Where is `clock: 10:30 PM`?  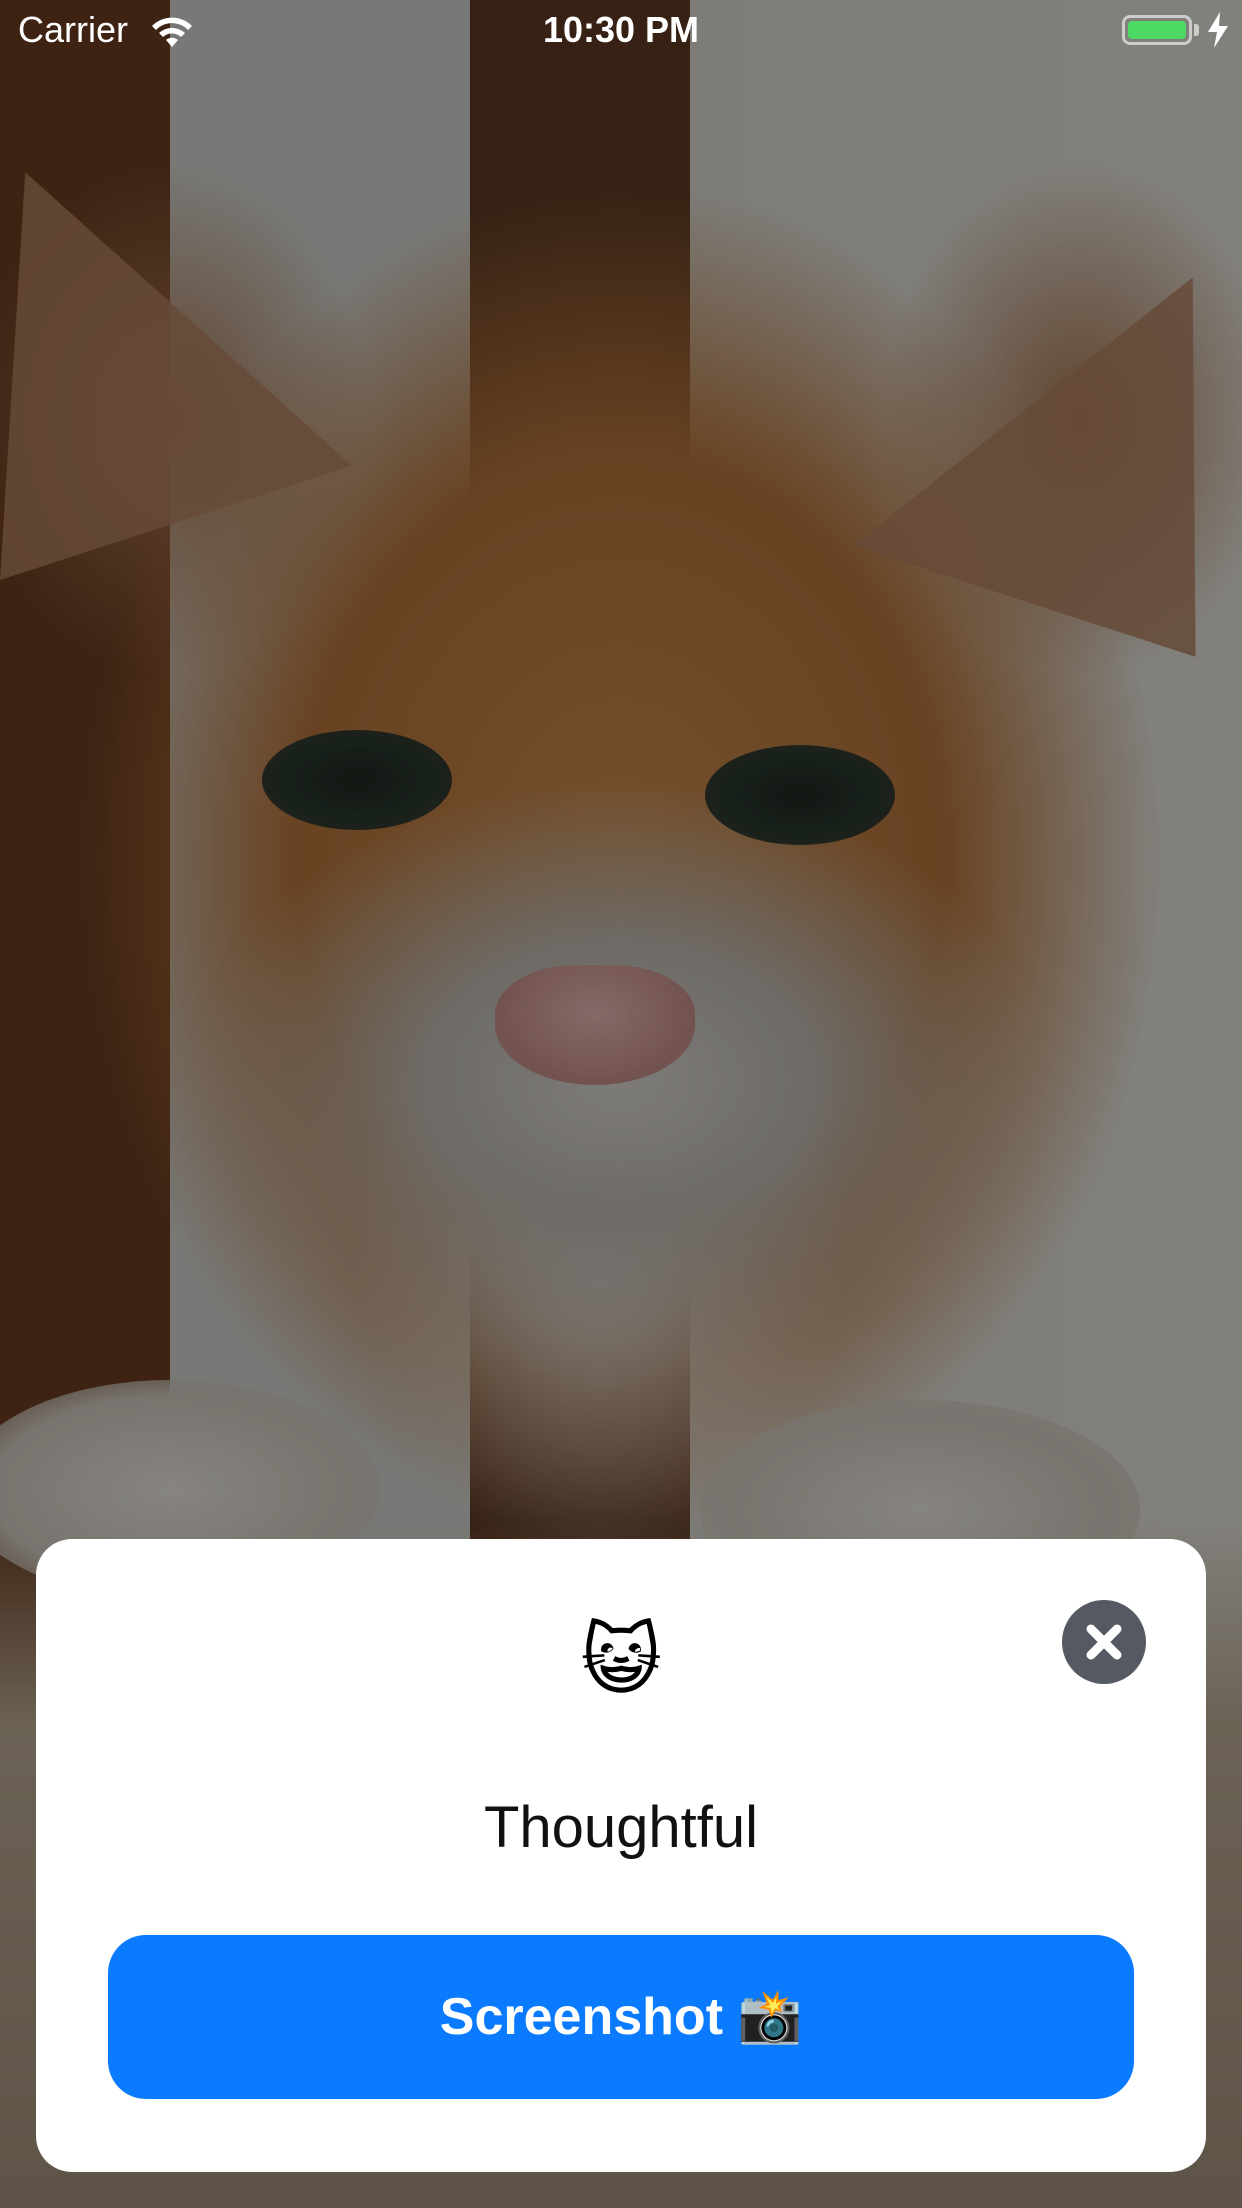 clock: 10:30 PM is located at coordinates (621, 29).